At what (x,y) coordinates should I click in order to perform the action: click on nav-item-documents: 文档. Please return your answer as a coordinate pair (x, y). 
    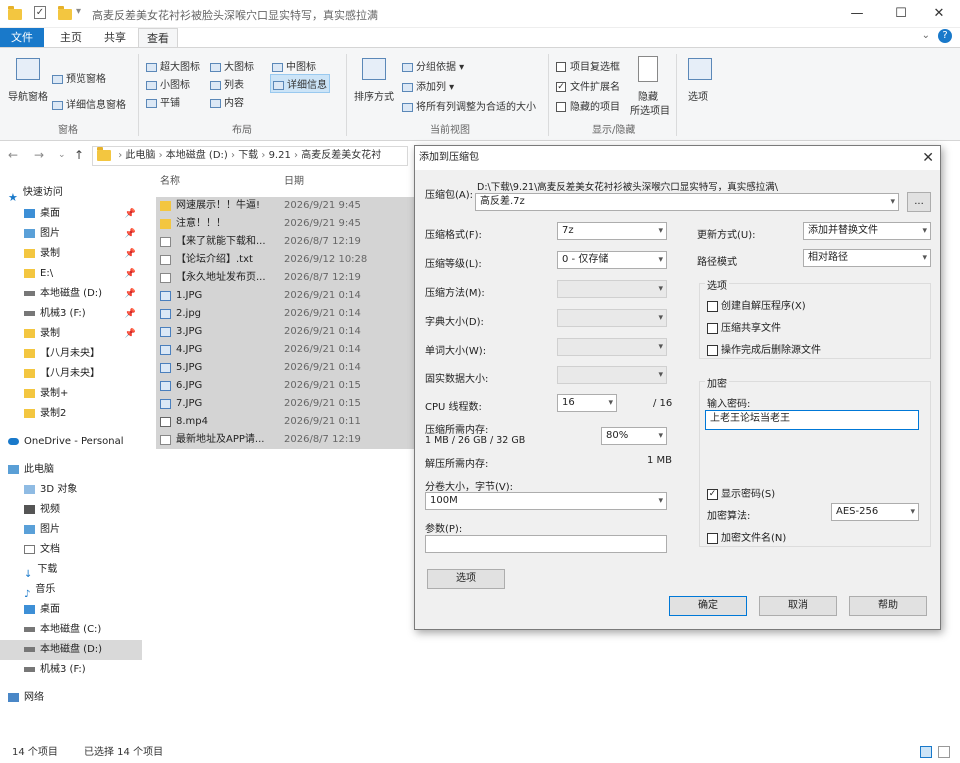
    Looking at the image, I should click on (83, 550).